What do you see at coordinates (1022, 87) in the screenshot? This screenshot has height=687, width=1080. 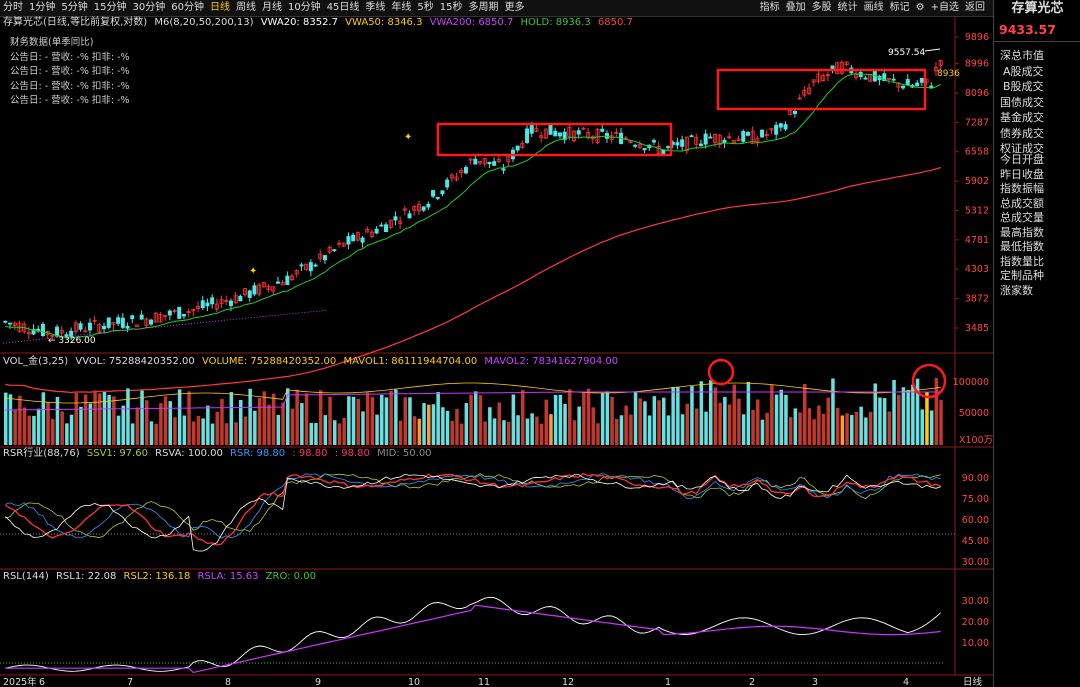 I see `sidebar-item: B股成交` at bounding box center [1022, 87].